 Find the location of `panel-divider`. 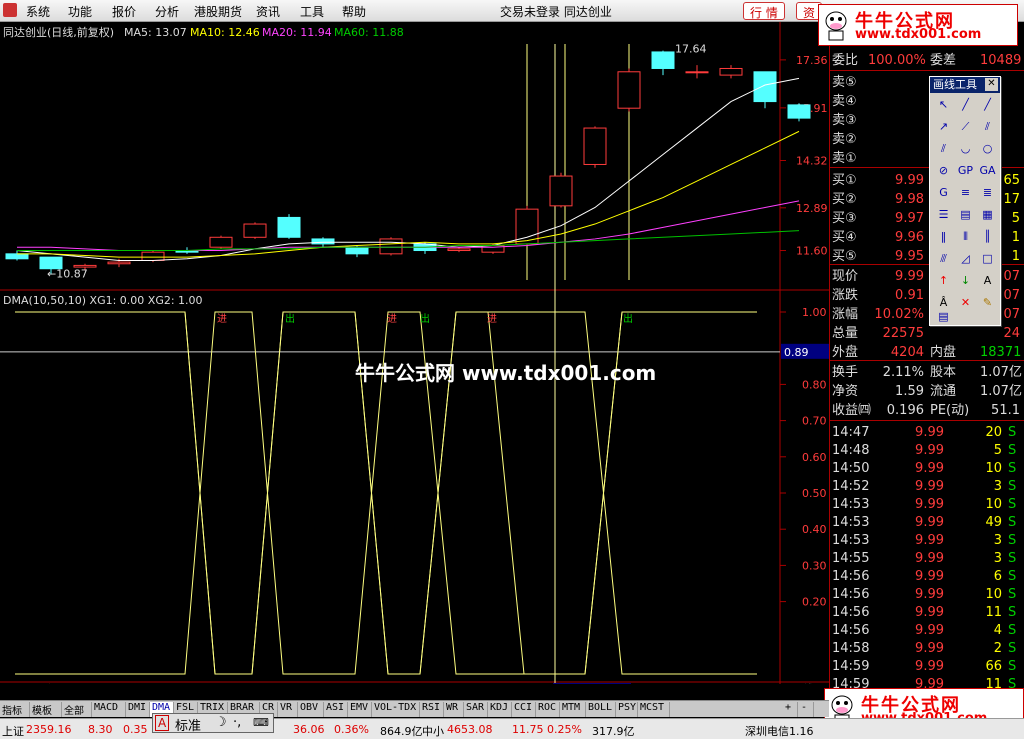

panel-divider is located at coordinates (927, 360).